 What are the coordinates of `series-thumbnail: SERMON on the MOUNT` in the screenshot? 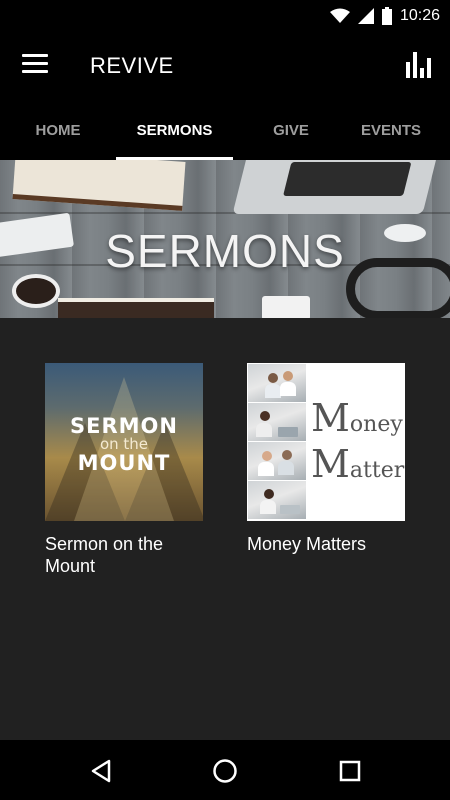 It's located at (124, 442).